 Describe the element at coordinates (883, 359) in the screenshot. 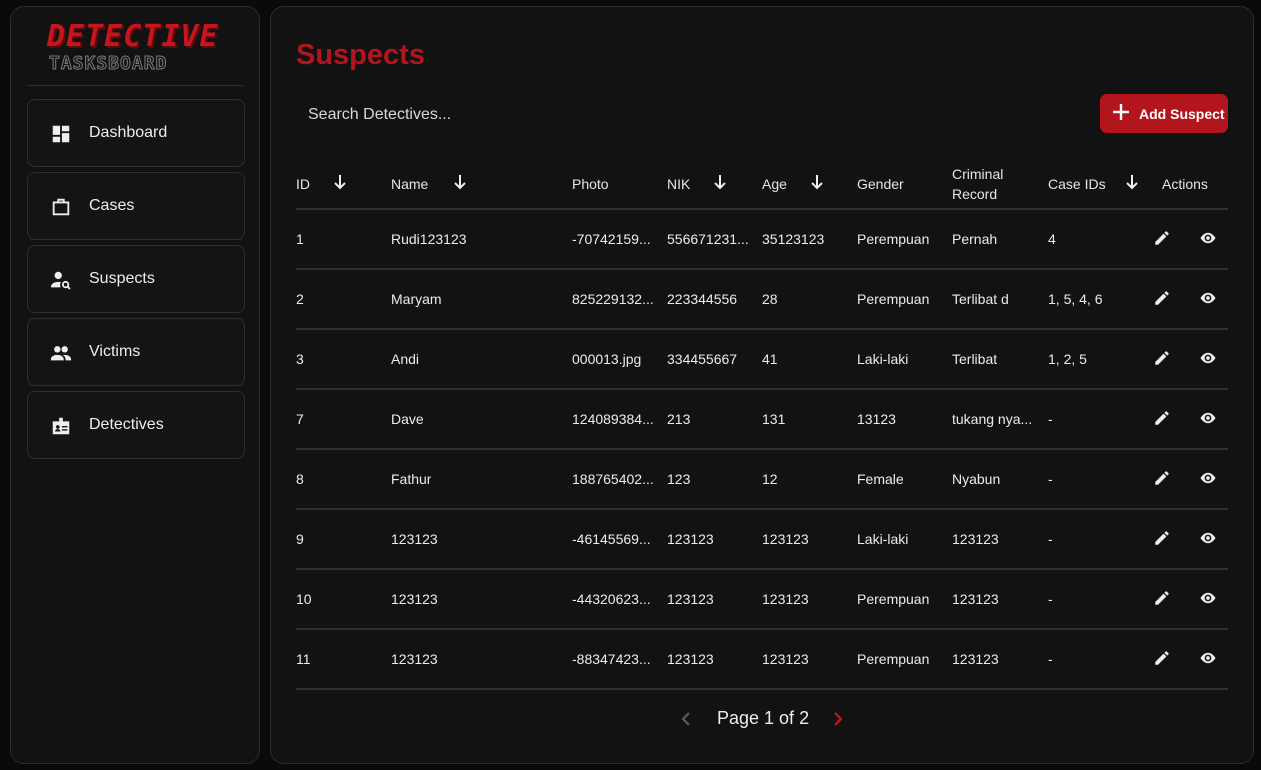

I see `cell-gender-text: Laki-laki` at that location.